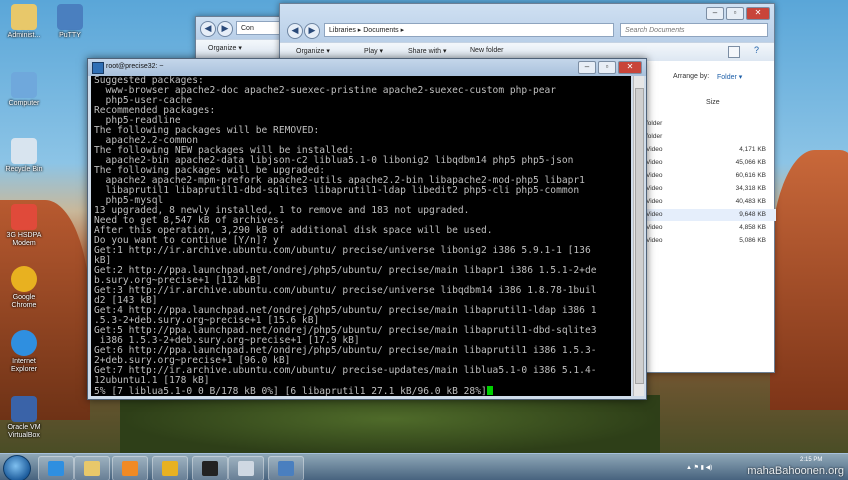 This screenshot has width=848, height=480. Describe the element at coordinates (711, 228) in the screenshot. I see `list-item: Video 4,858 KB` at that location.